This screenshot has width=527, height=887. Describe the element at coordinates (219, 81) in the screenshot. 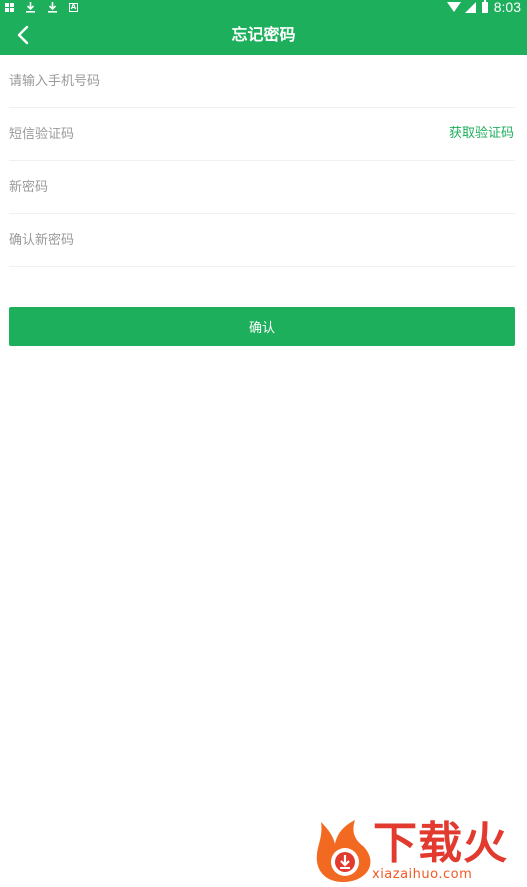

I see `phone-input` at that location.